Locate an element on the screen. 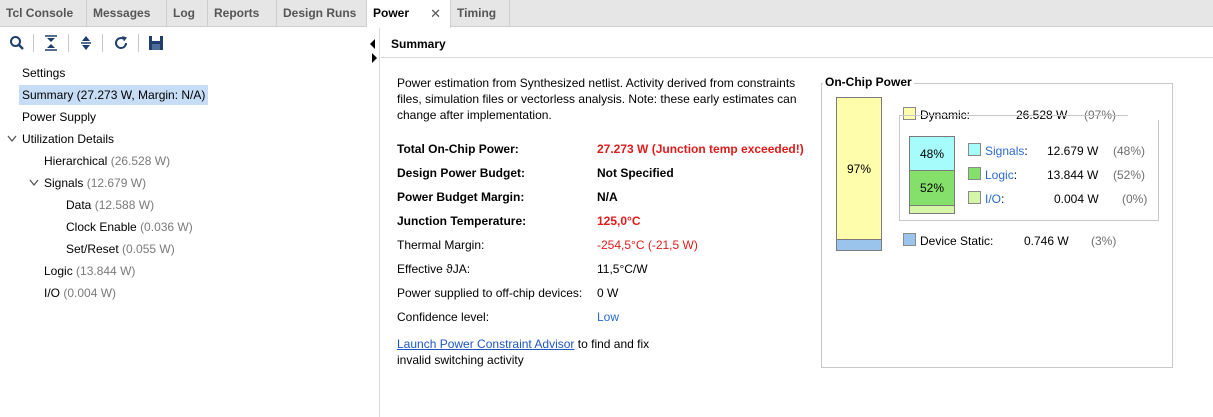 The image size is (1213, 417). tree-item-utilization-details: Utilization Details is located at coordinates (68, 139).